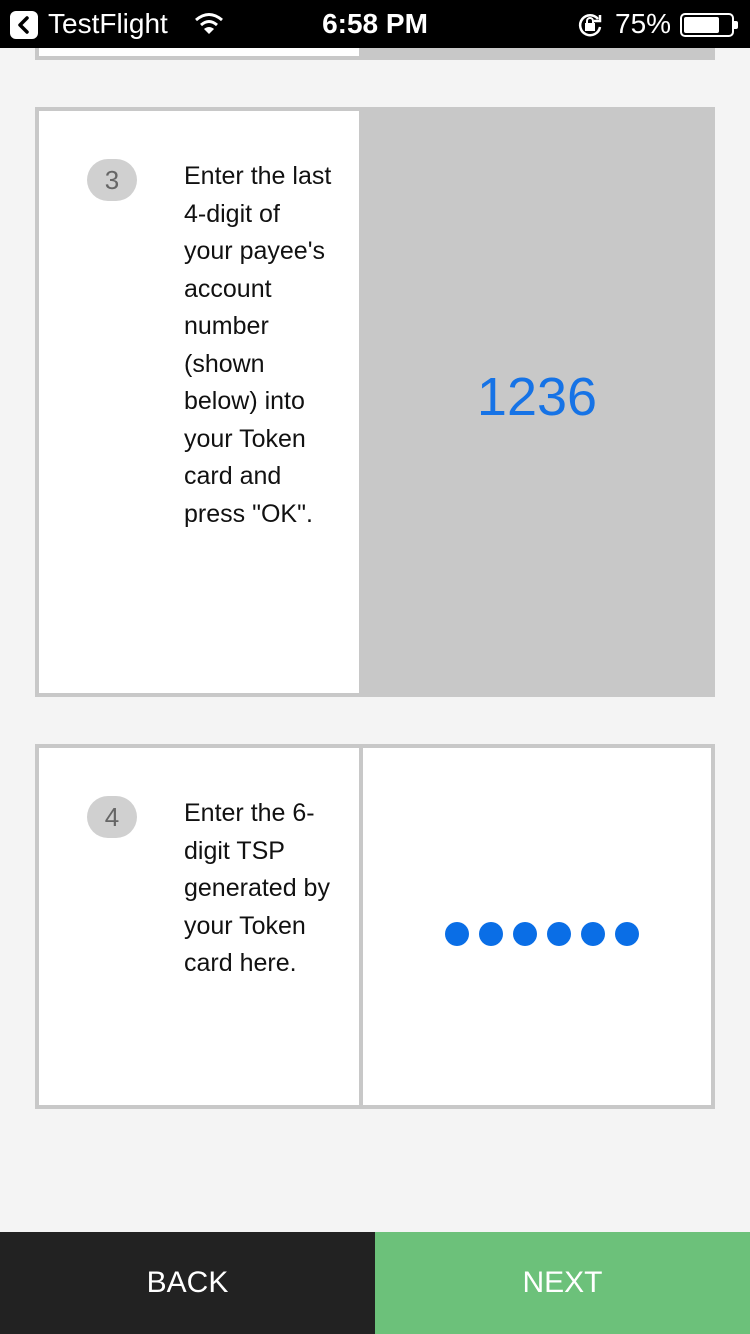 The image size is (750, 1334). I want to click on tsp-input-field, so click(537, 926).